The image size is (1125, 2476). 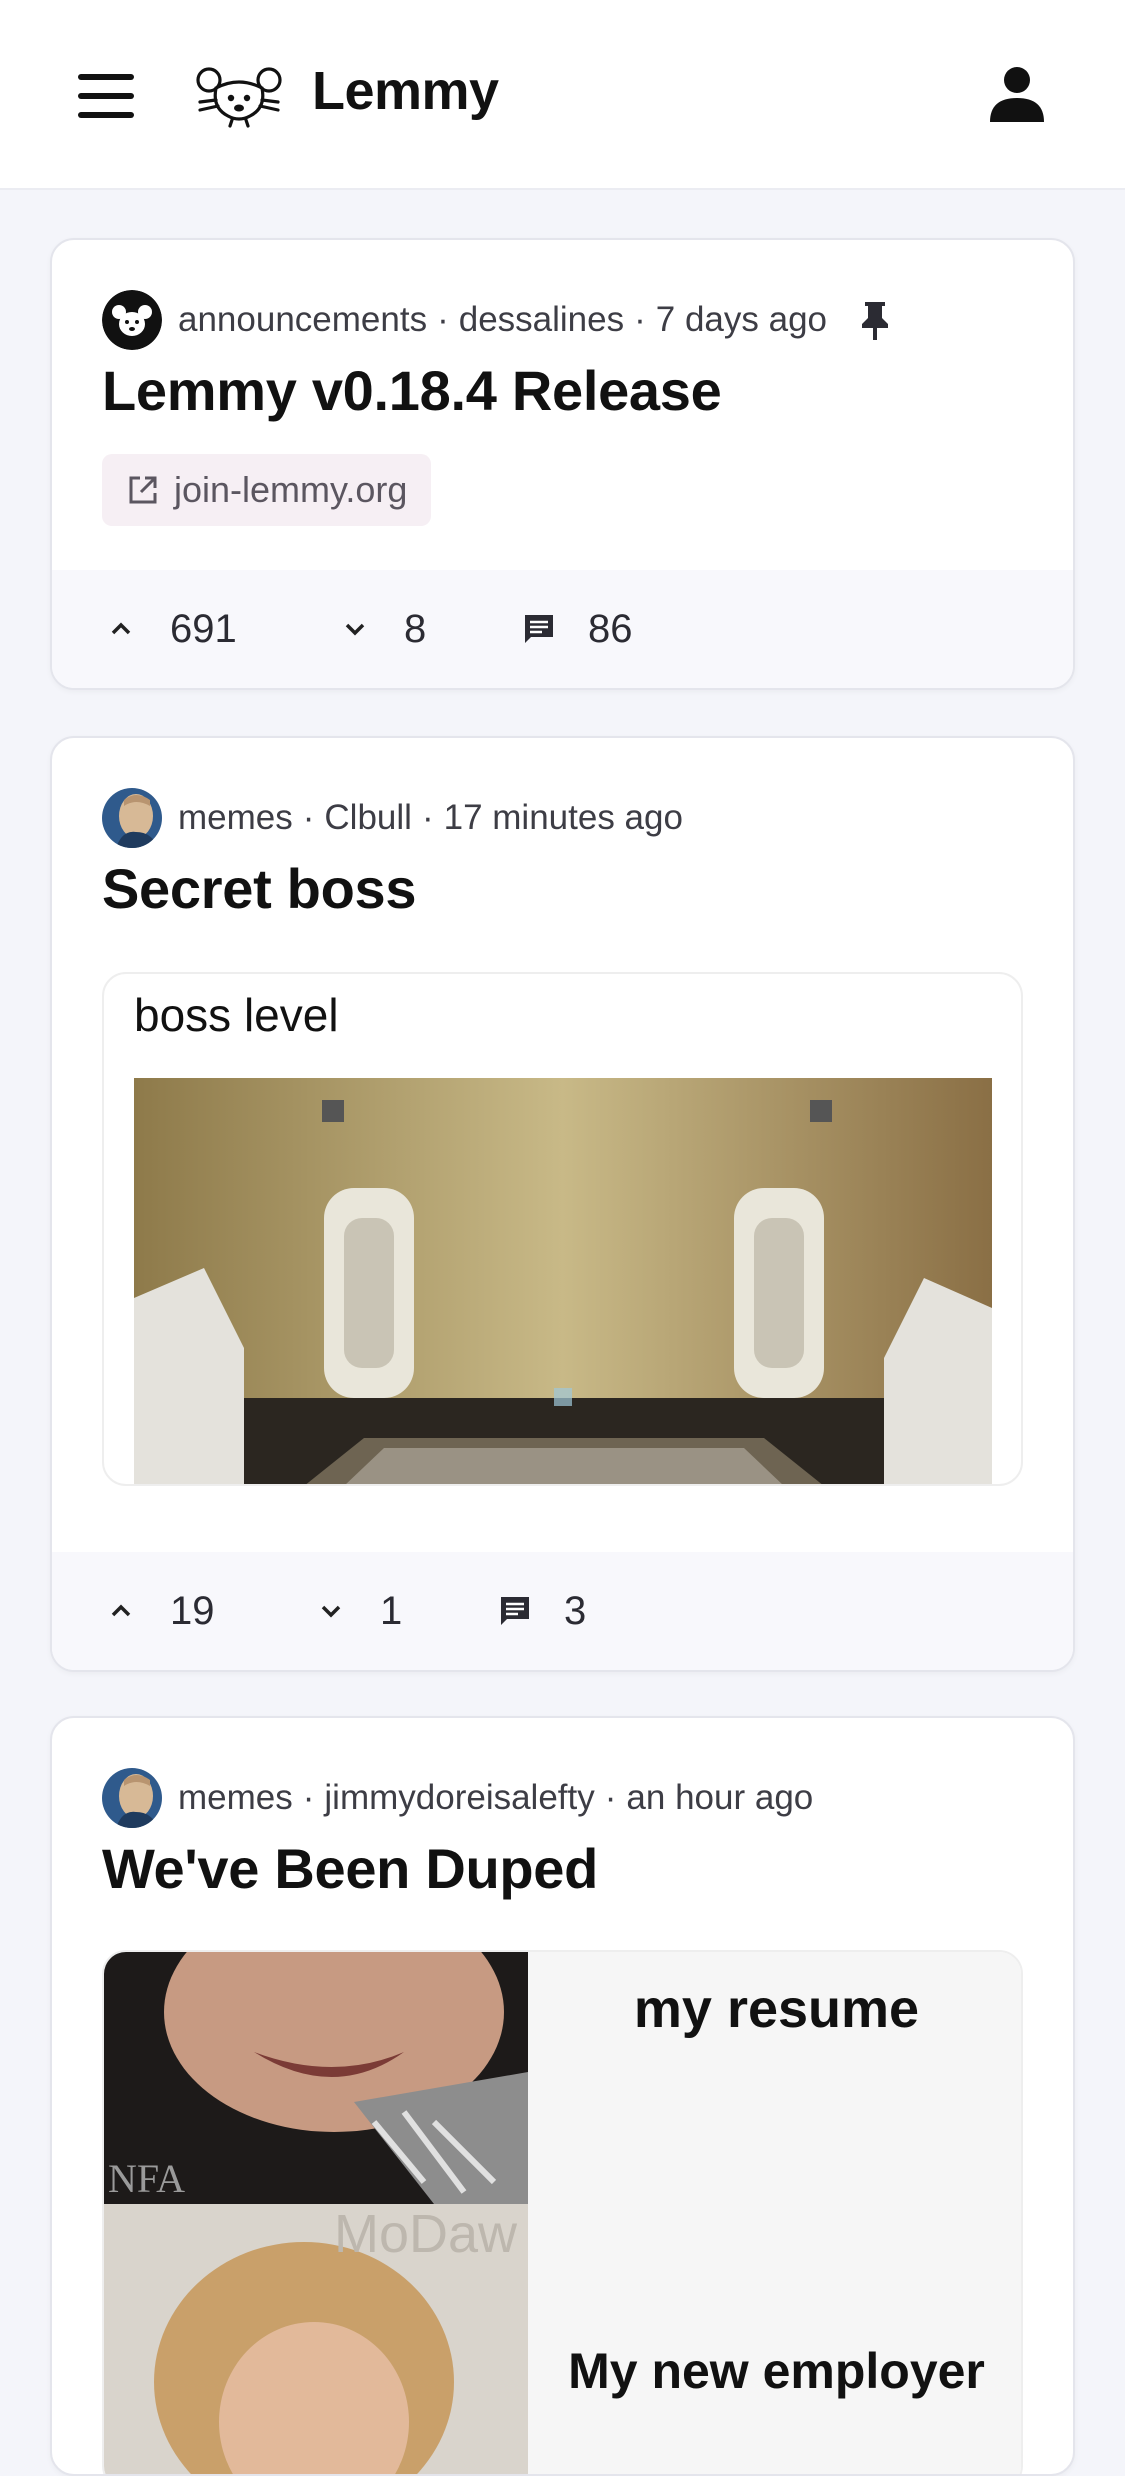 I want to click on meme-text-panel: my resume My new employer, so click(x=774, y=2213).